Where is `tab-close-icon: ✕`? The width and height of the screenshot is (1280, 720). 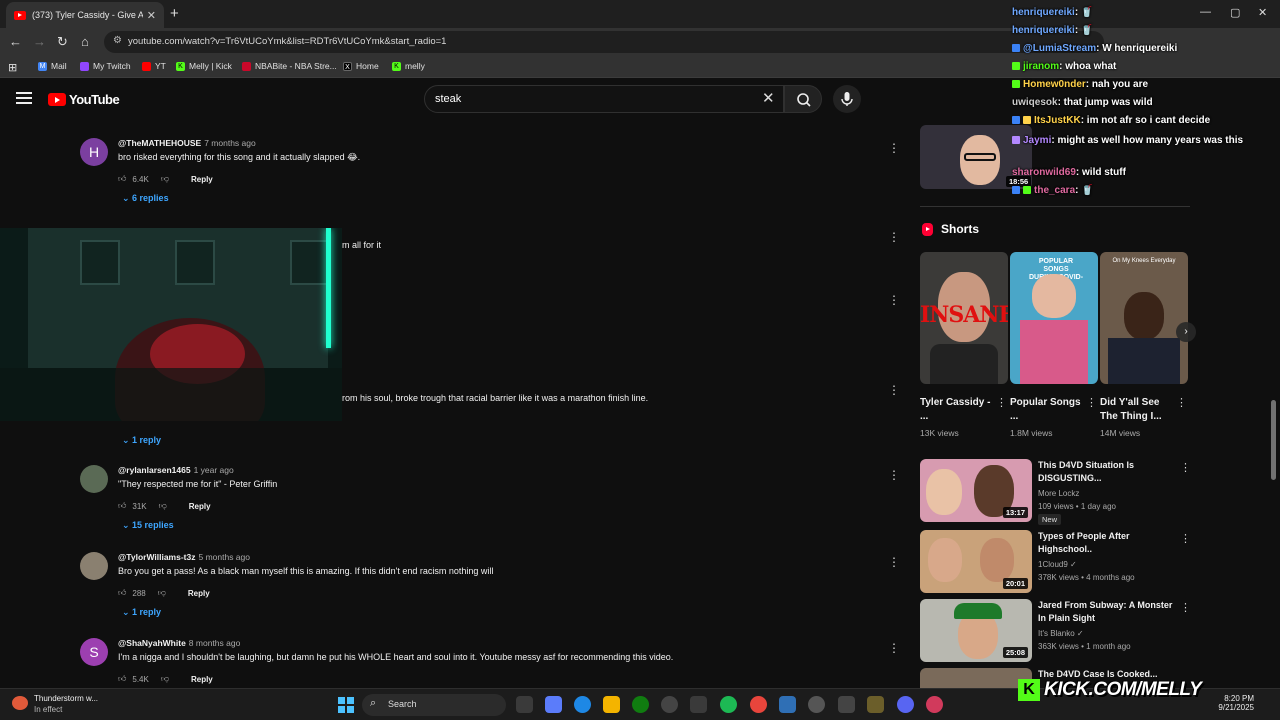 tab-close-icon: ✕ is located at coordinates (151, 15).